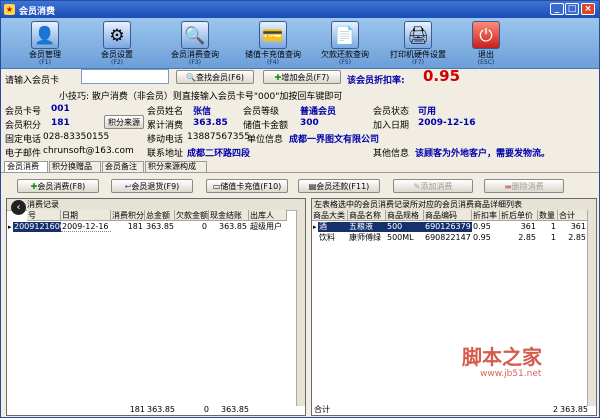 This screenshot has height=418, width=600. Describe the element at coordinates (23, 140) in the screenshot. I see `phone-label: 固定电话` at that location.